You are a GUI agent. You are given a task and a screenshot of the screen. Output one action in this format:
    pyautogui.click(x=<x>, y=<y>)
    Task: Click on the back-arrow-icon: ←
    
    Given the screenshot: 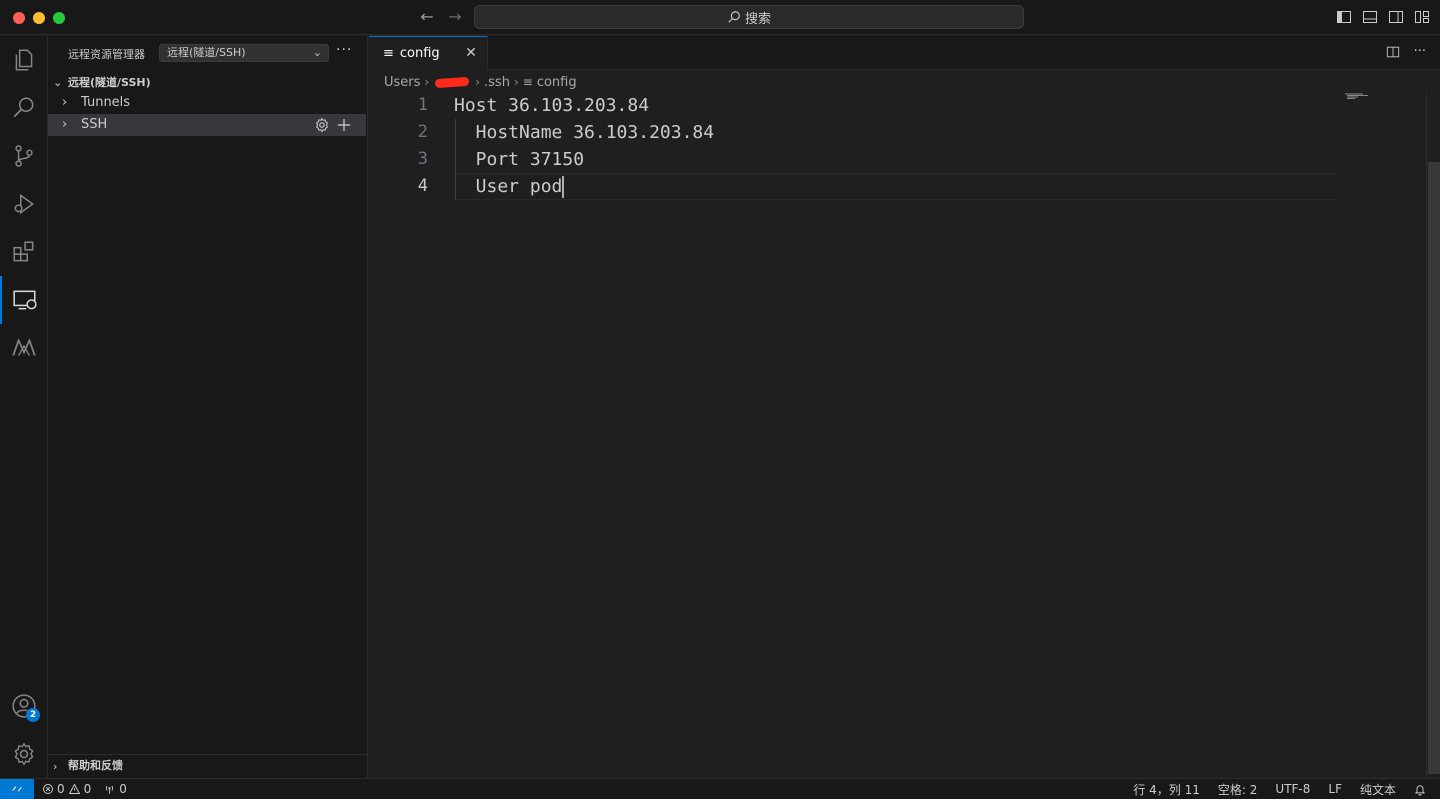 What is the action you would take?
    pyautogui.click(x=427, y=17)
    